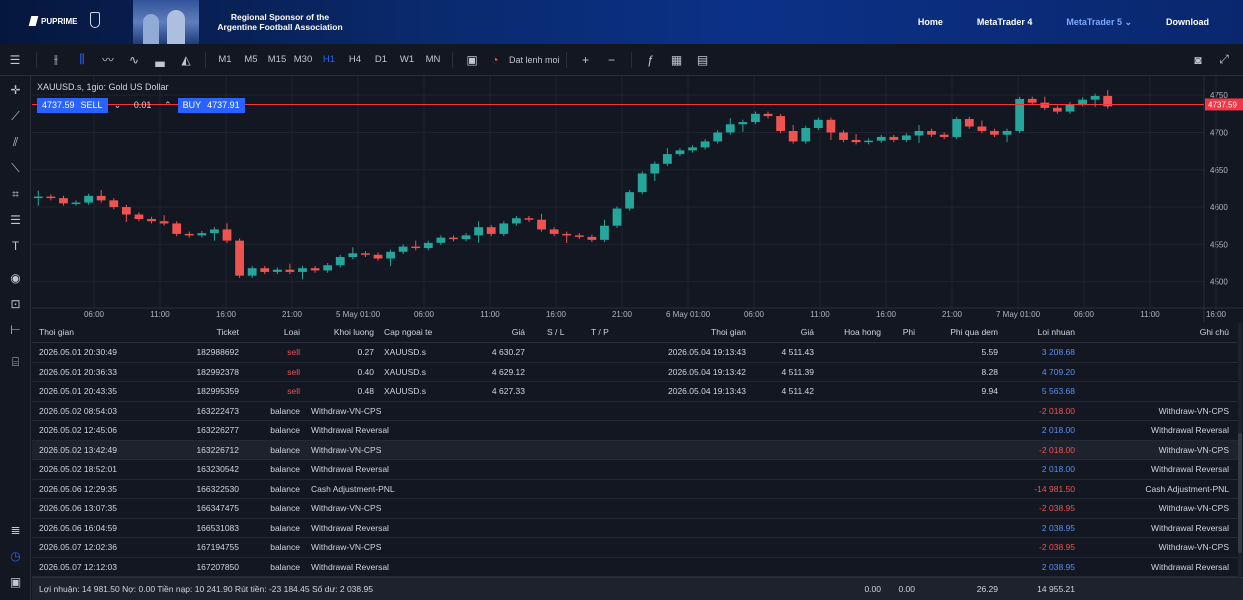 This screenshot has width=1243, height=600. What do you see at coordinates (703, 60) in the screenshot?
I see `templates-icon: ▤` at bounding box center [703, 60].